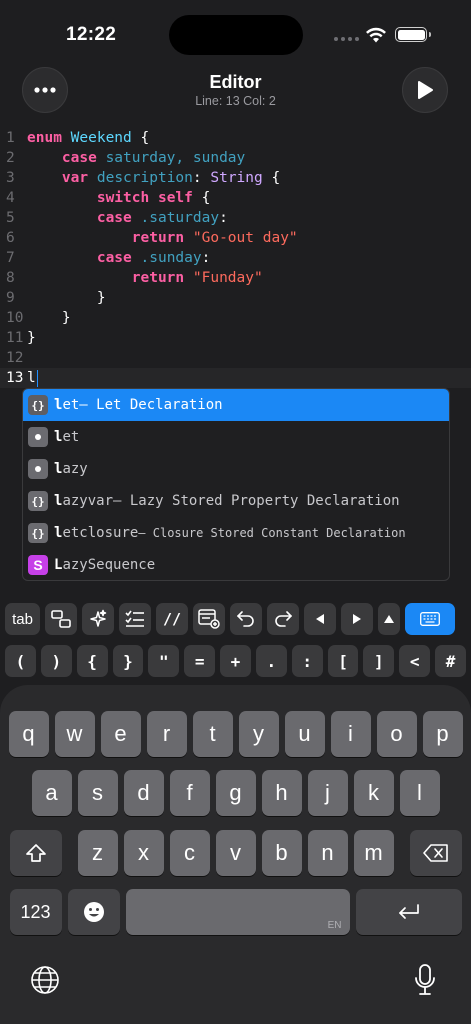 The image size is (471, 1024). What do you see at coordinates (97, 793) in the screenshot?
I see `key-s: s` at bounding box center [97, 793].